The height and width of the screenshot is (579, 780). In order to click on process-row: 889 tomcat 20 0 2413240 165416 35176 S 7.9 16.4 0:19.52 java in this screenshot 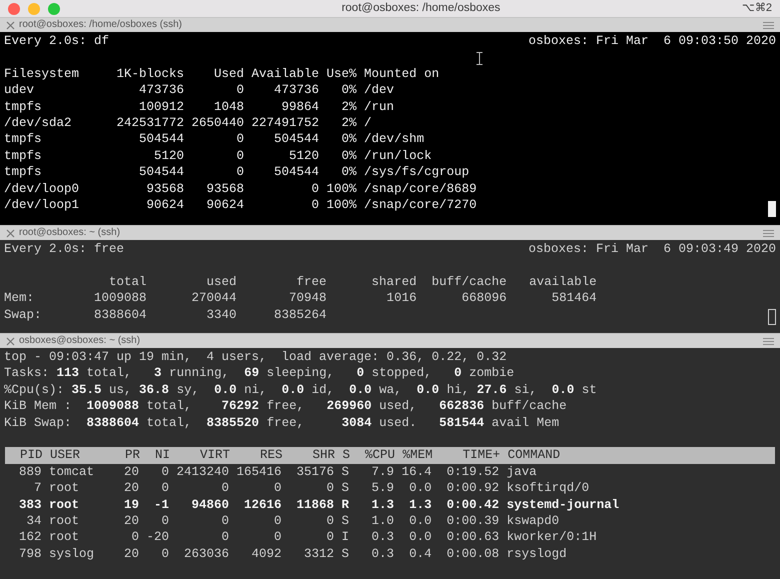, I will do `click(270, 472)`.